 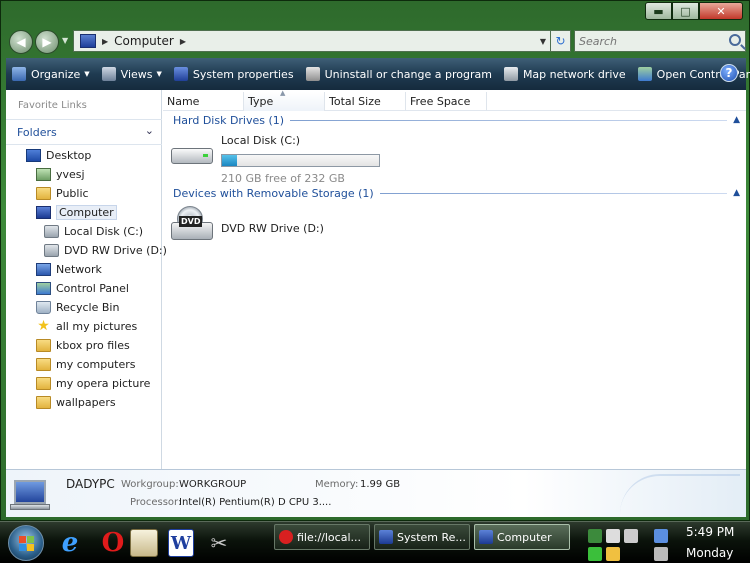 I want to click on disk-usage-fill, so click(x=229, y=160).